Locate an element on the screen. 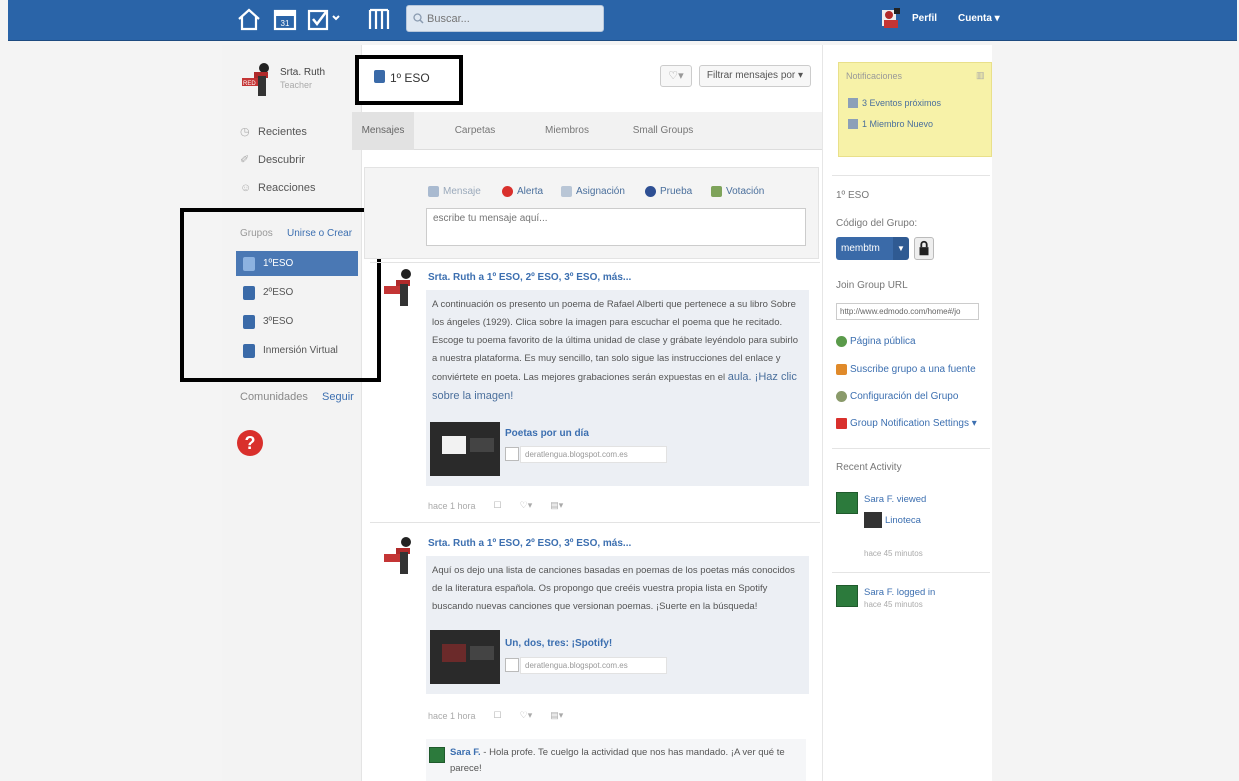 The image size is (1239, 781). home-icon is located at coordinates (249, 19).